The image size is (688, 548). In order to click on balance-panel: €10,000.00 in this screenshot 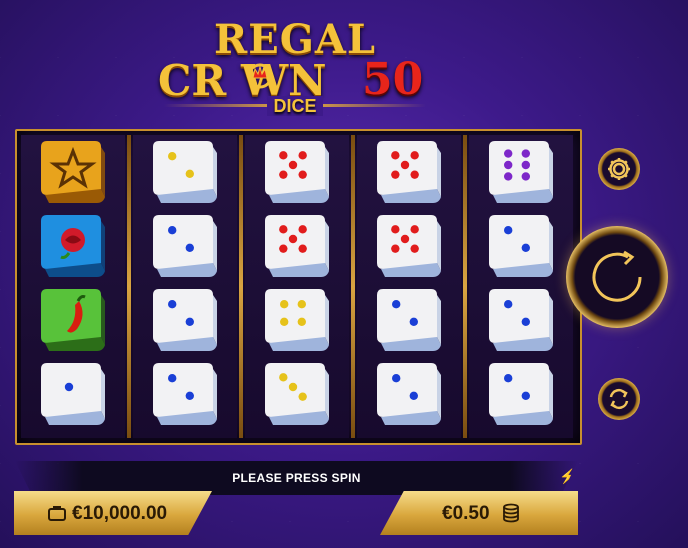, I will do `click(113, 513)`.